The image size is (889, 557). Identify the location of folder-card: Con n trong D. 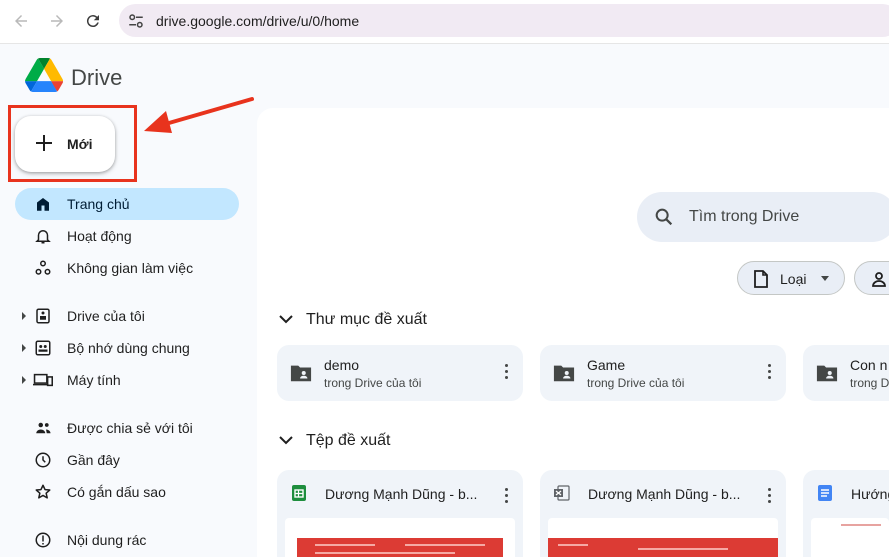
(846, 373).